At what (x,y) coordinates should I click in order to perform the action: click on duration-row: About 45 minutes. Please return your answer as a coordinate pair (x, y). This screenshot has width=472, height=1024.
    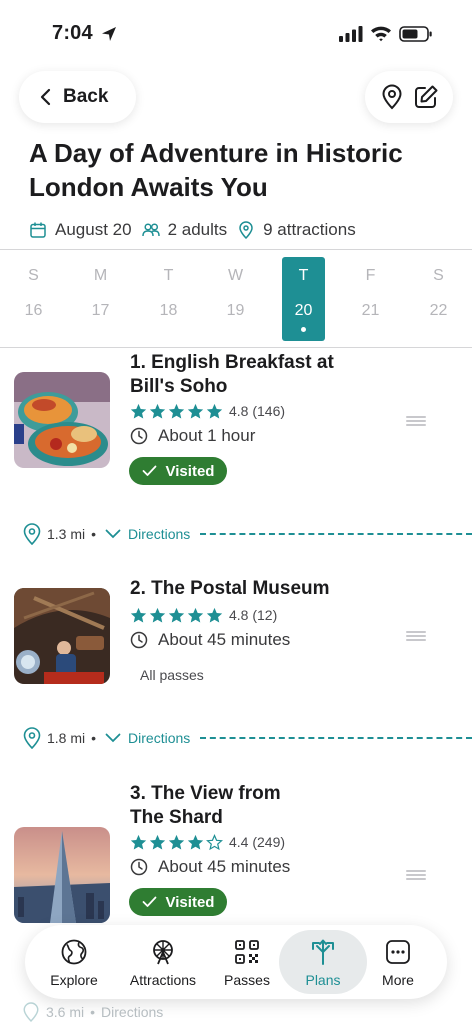
    Looking at the image, I should click on (210, 867).